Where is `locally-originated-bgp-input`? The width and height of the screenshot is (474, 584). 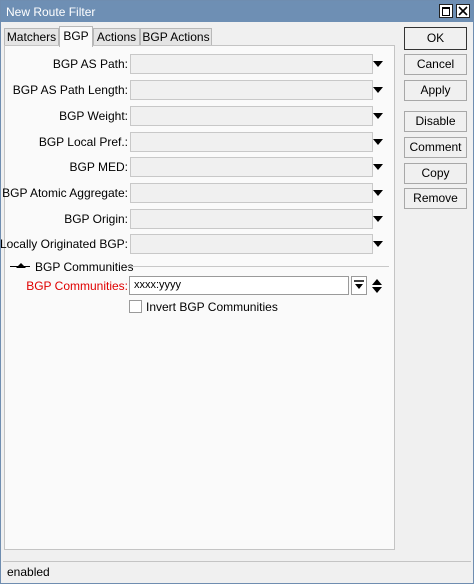
locally-originated-bgp-input is located at coordinates (251, 244).